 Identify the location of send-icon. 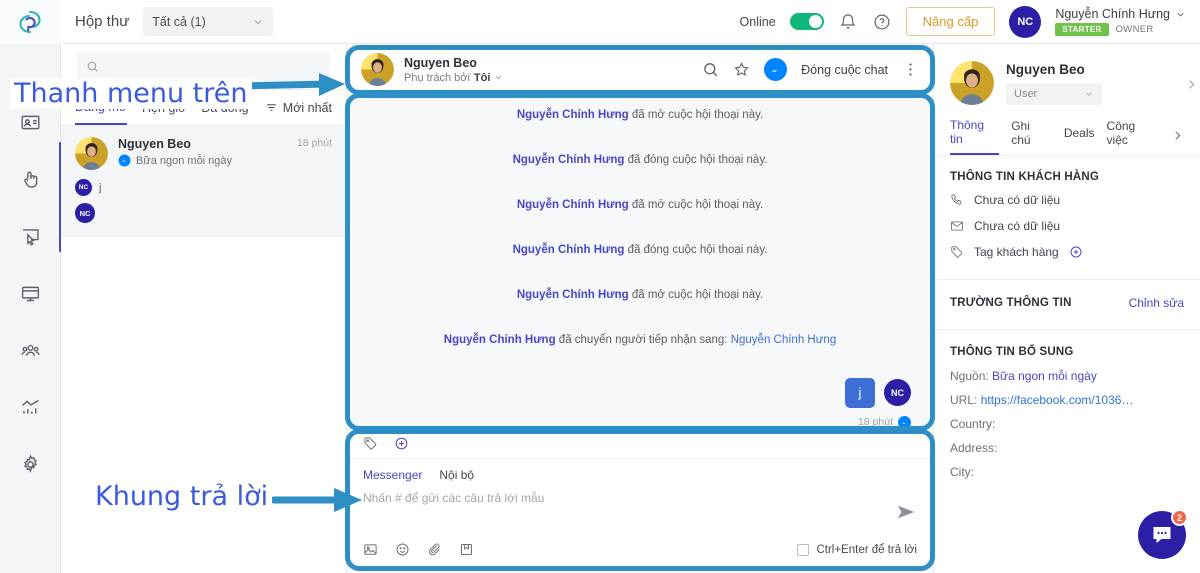
(906, 512).